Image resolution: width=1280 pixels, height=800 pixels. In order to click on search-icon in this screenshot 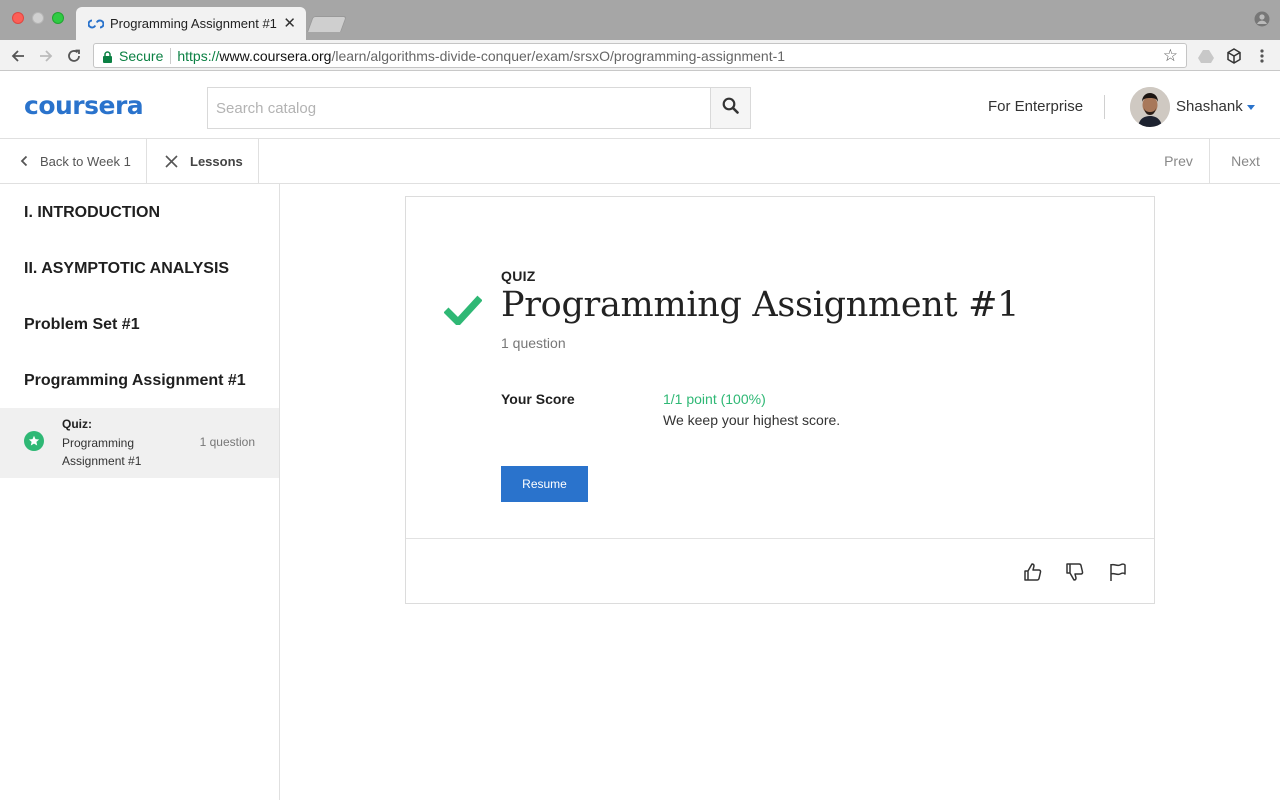, I will do `click(730, 108)`.